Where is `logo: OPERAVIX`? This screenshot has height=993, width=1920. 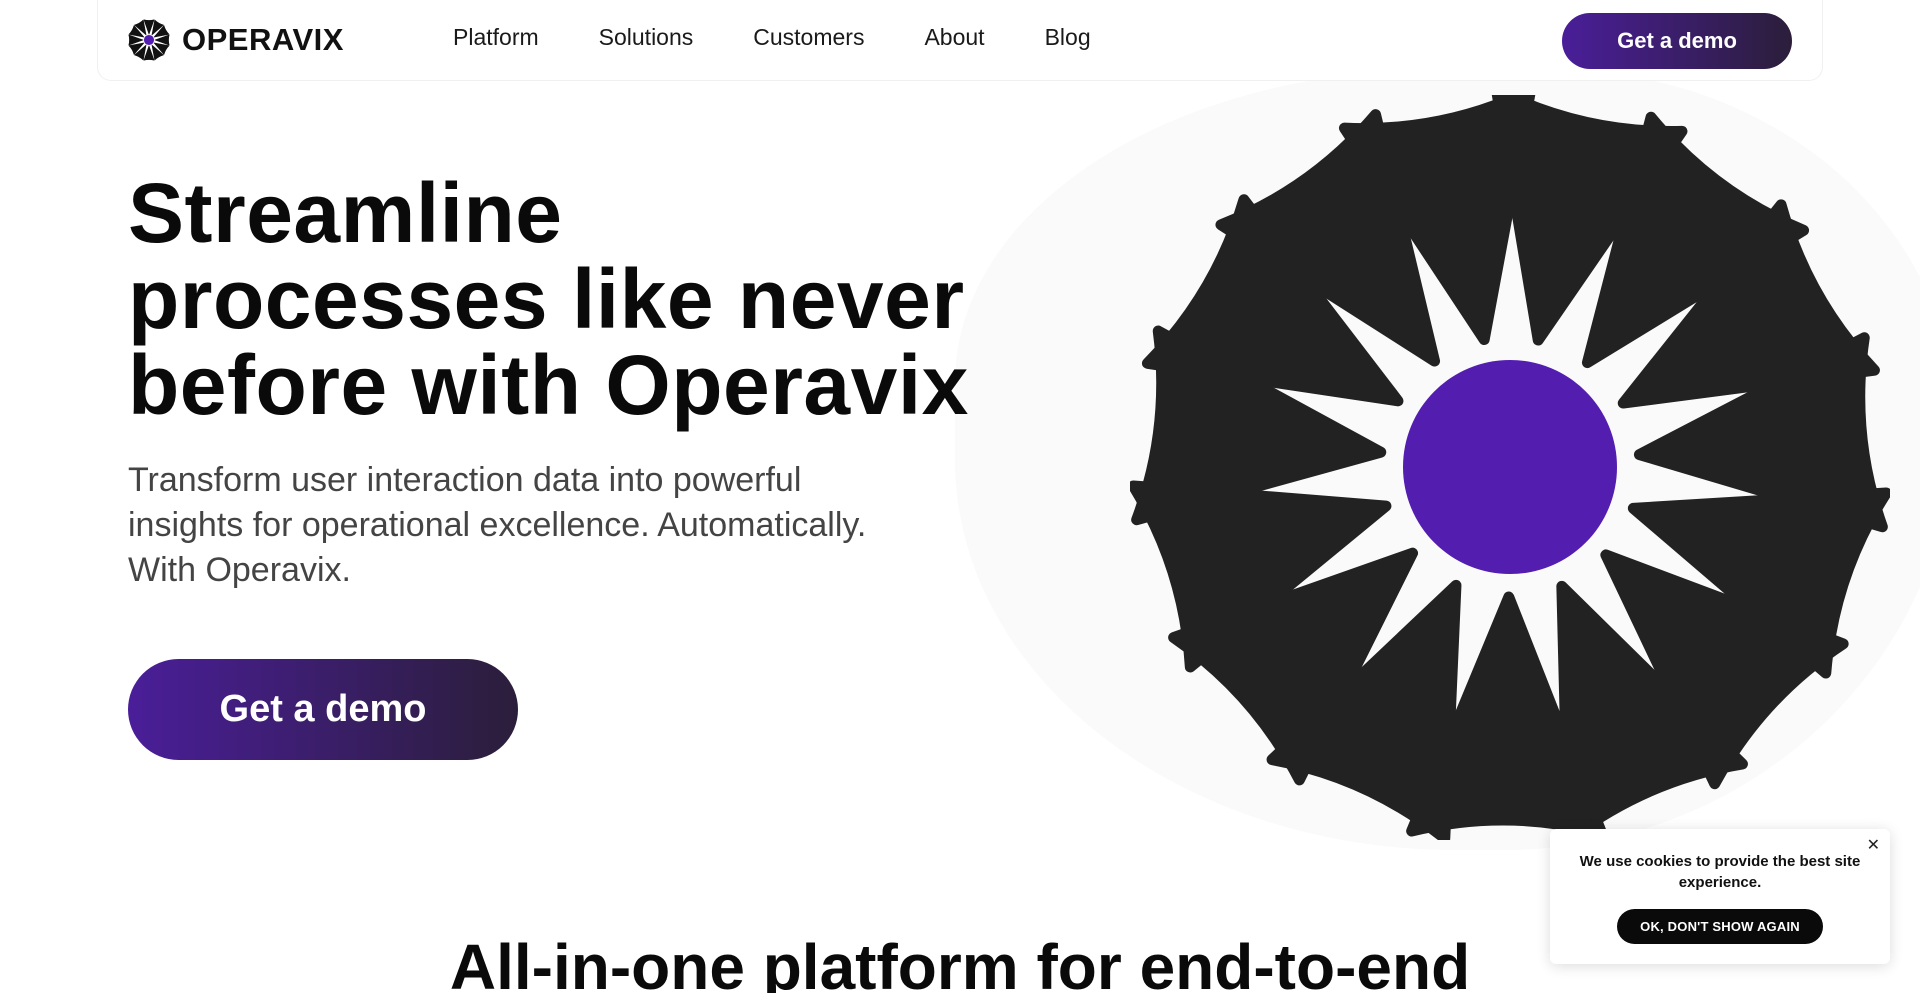
logo: OPERAVIX is located at coordinates (236, 40).